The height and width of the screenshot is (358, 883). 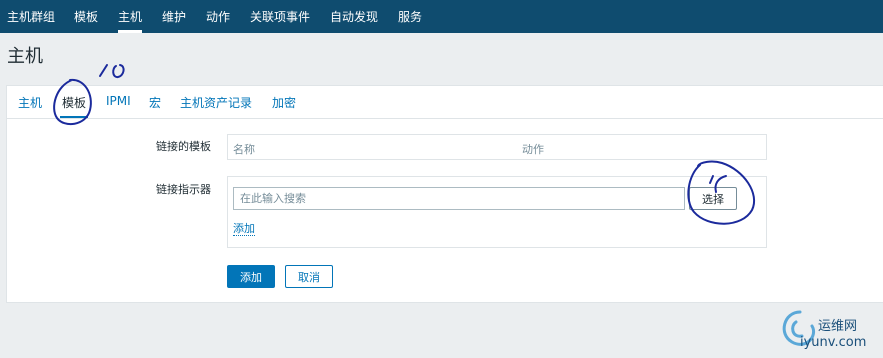 I want to click on select-button: 选择, so click(x=713, y=198).